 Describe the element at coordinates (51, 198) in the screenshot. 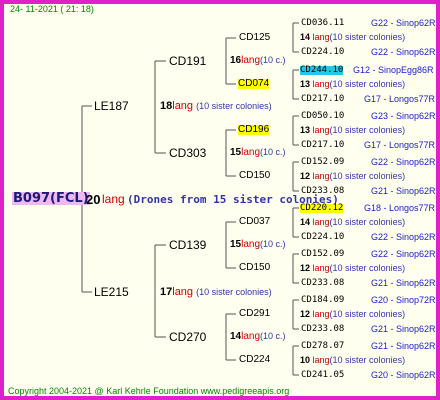

I see `root-queen: B097(FCL)` at that location.